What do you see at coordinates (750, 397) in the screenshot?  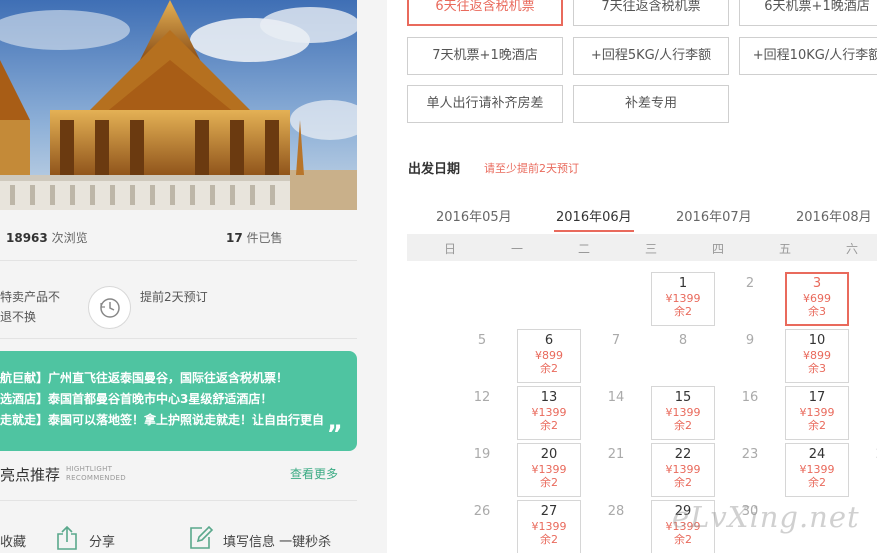 I see `calendar-day-unavailable: 16` at bounding box center [750, 397].